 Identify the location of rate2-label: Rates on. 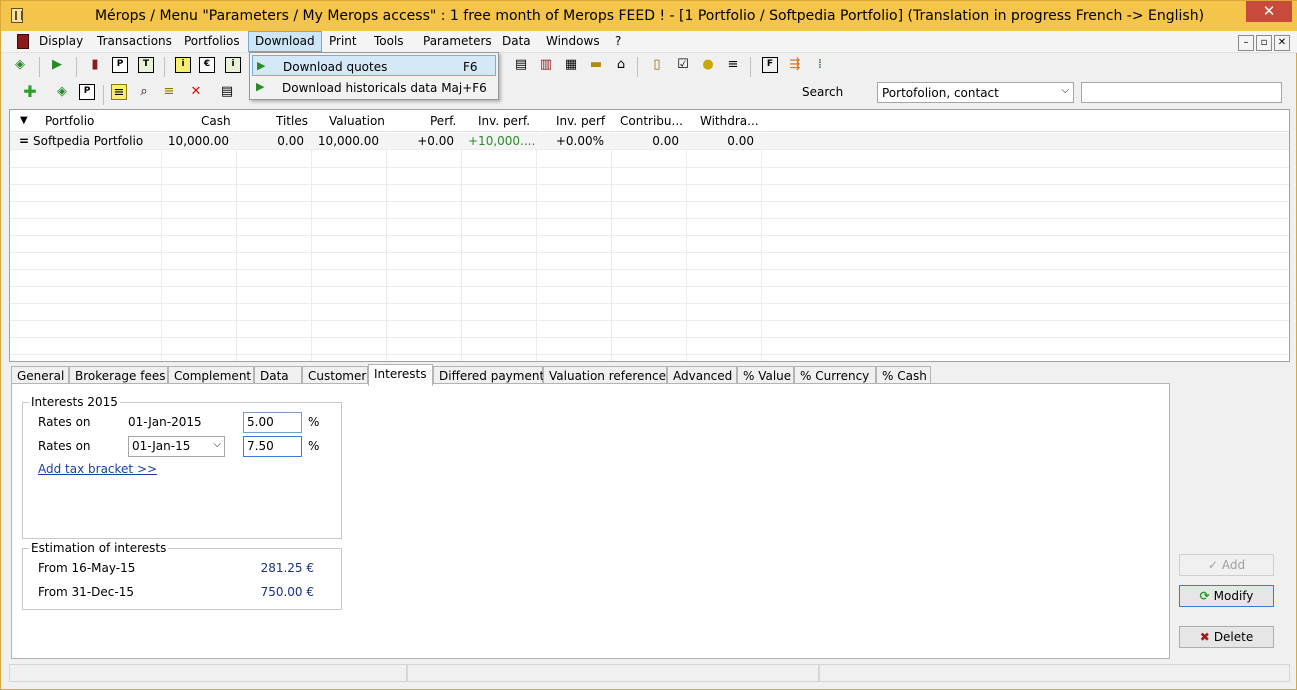
(64, 446).